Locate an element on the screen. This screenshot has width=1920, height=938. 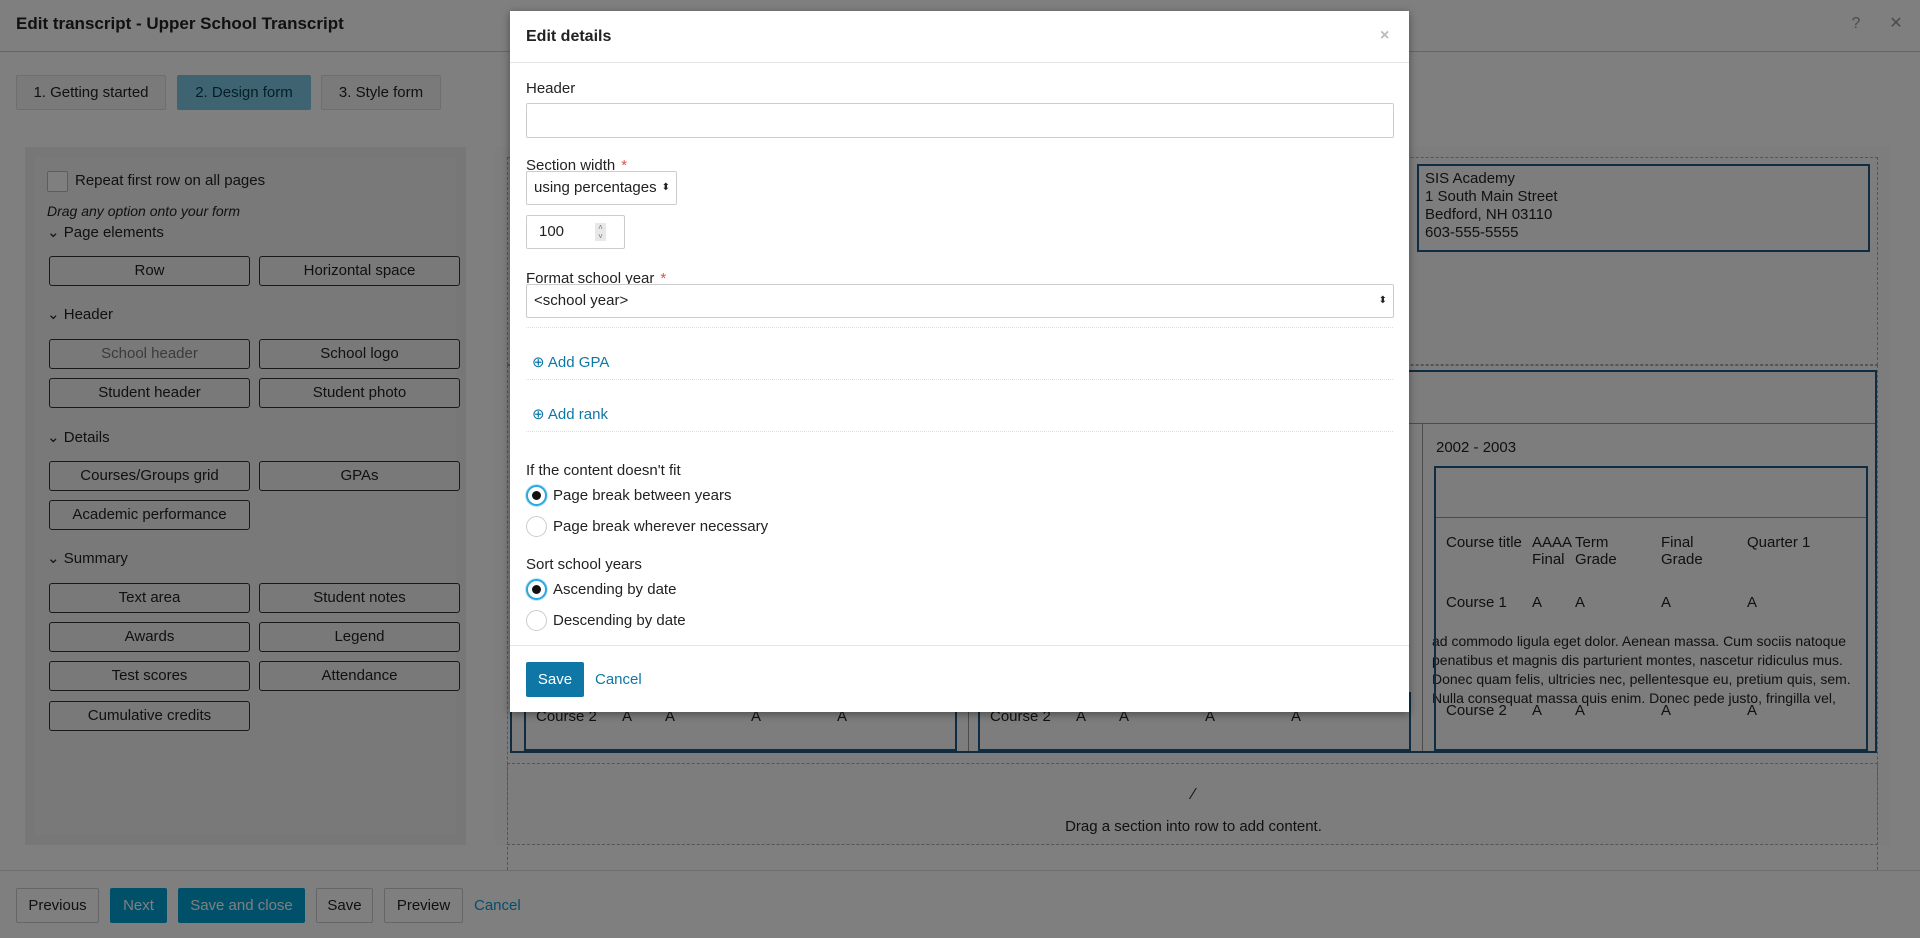
add-gpa-link: ⊕ Add GPA is located at coordinates (570, 362).